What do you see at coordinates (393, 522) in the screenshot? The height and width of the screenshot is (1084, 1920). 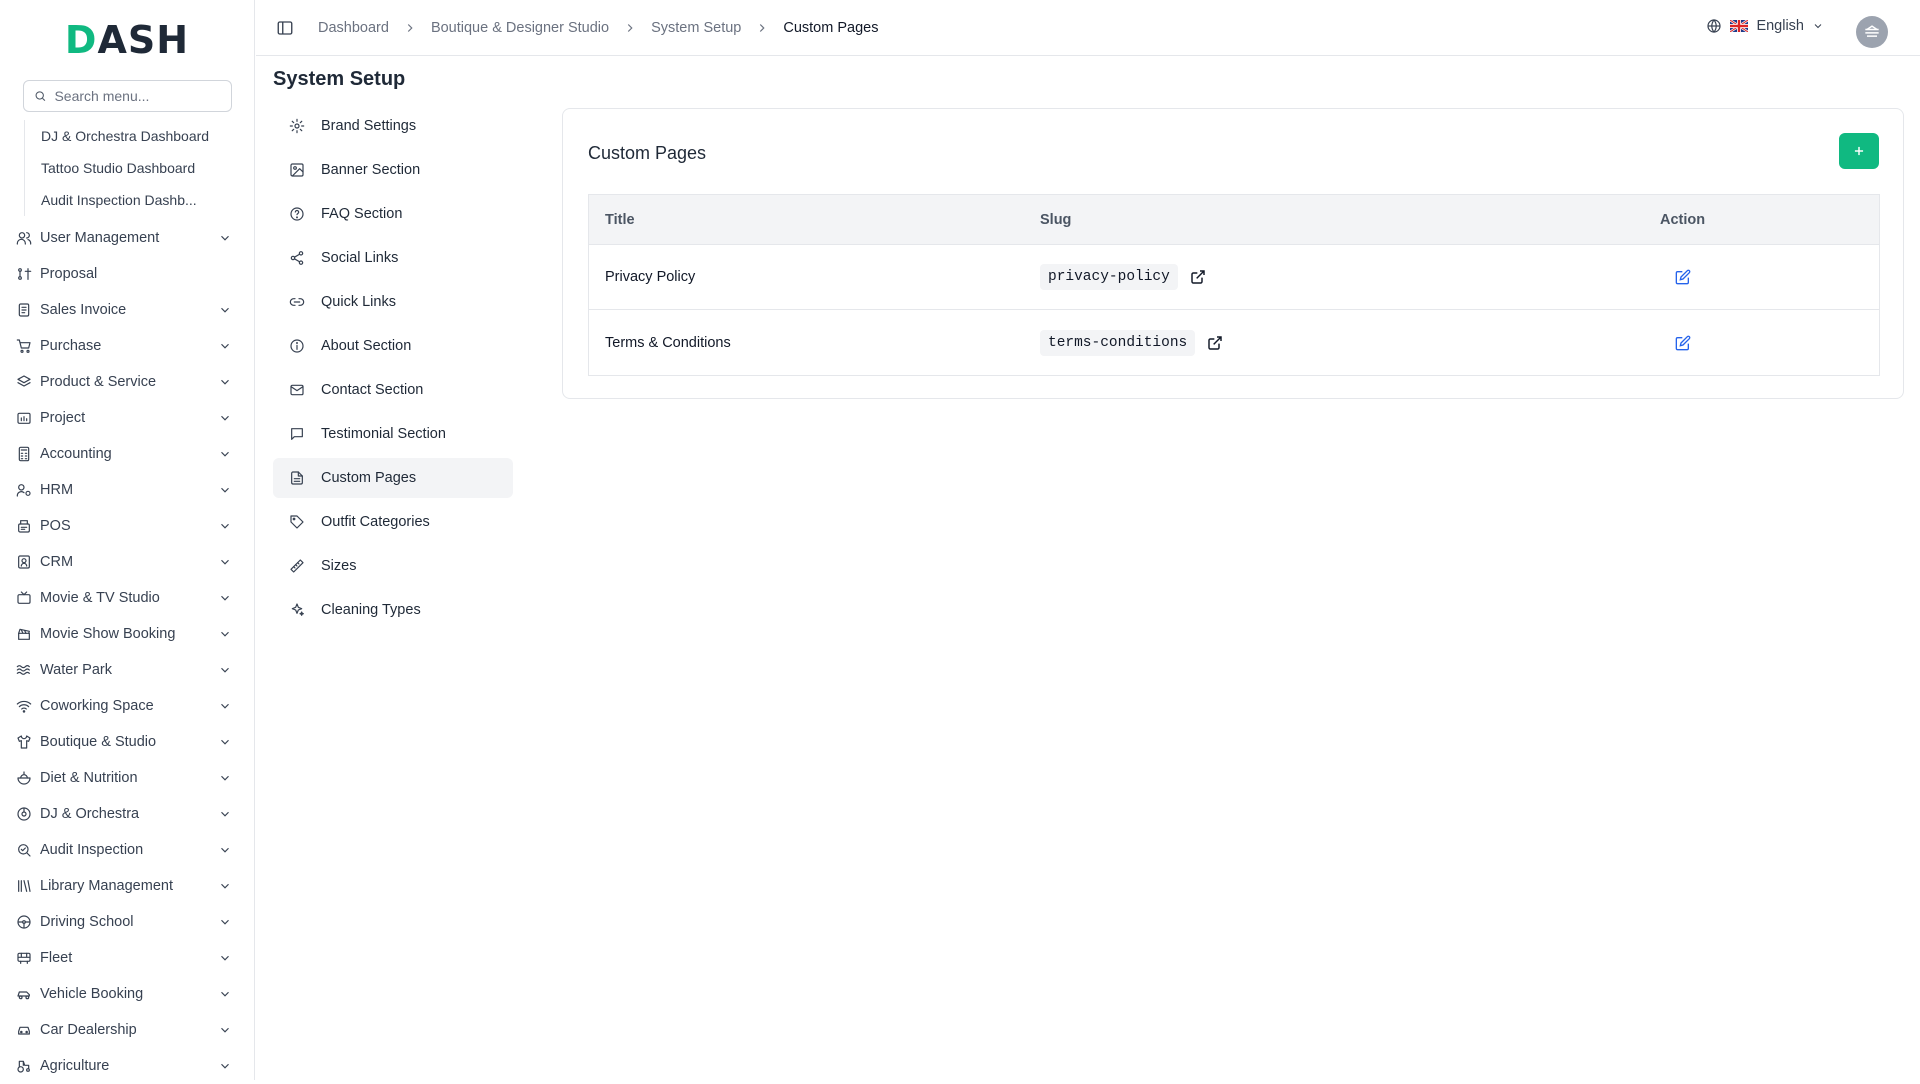 I see `setup-item-outfit-categories: Outfit Categories` at bounding box center [393, 522].